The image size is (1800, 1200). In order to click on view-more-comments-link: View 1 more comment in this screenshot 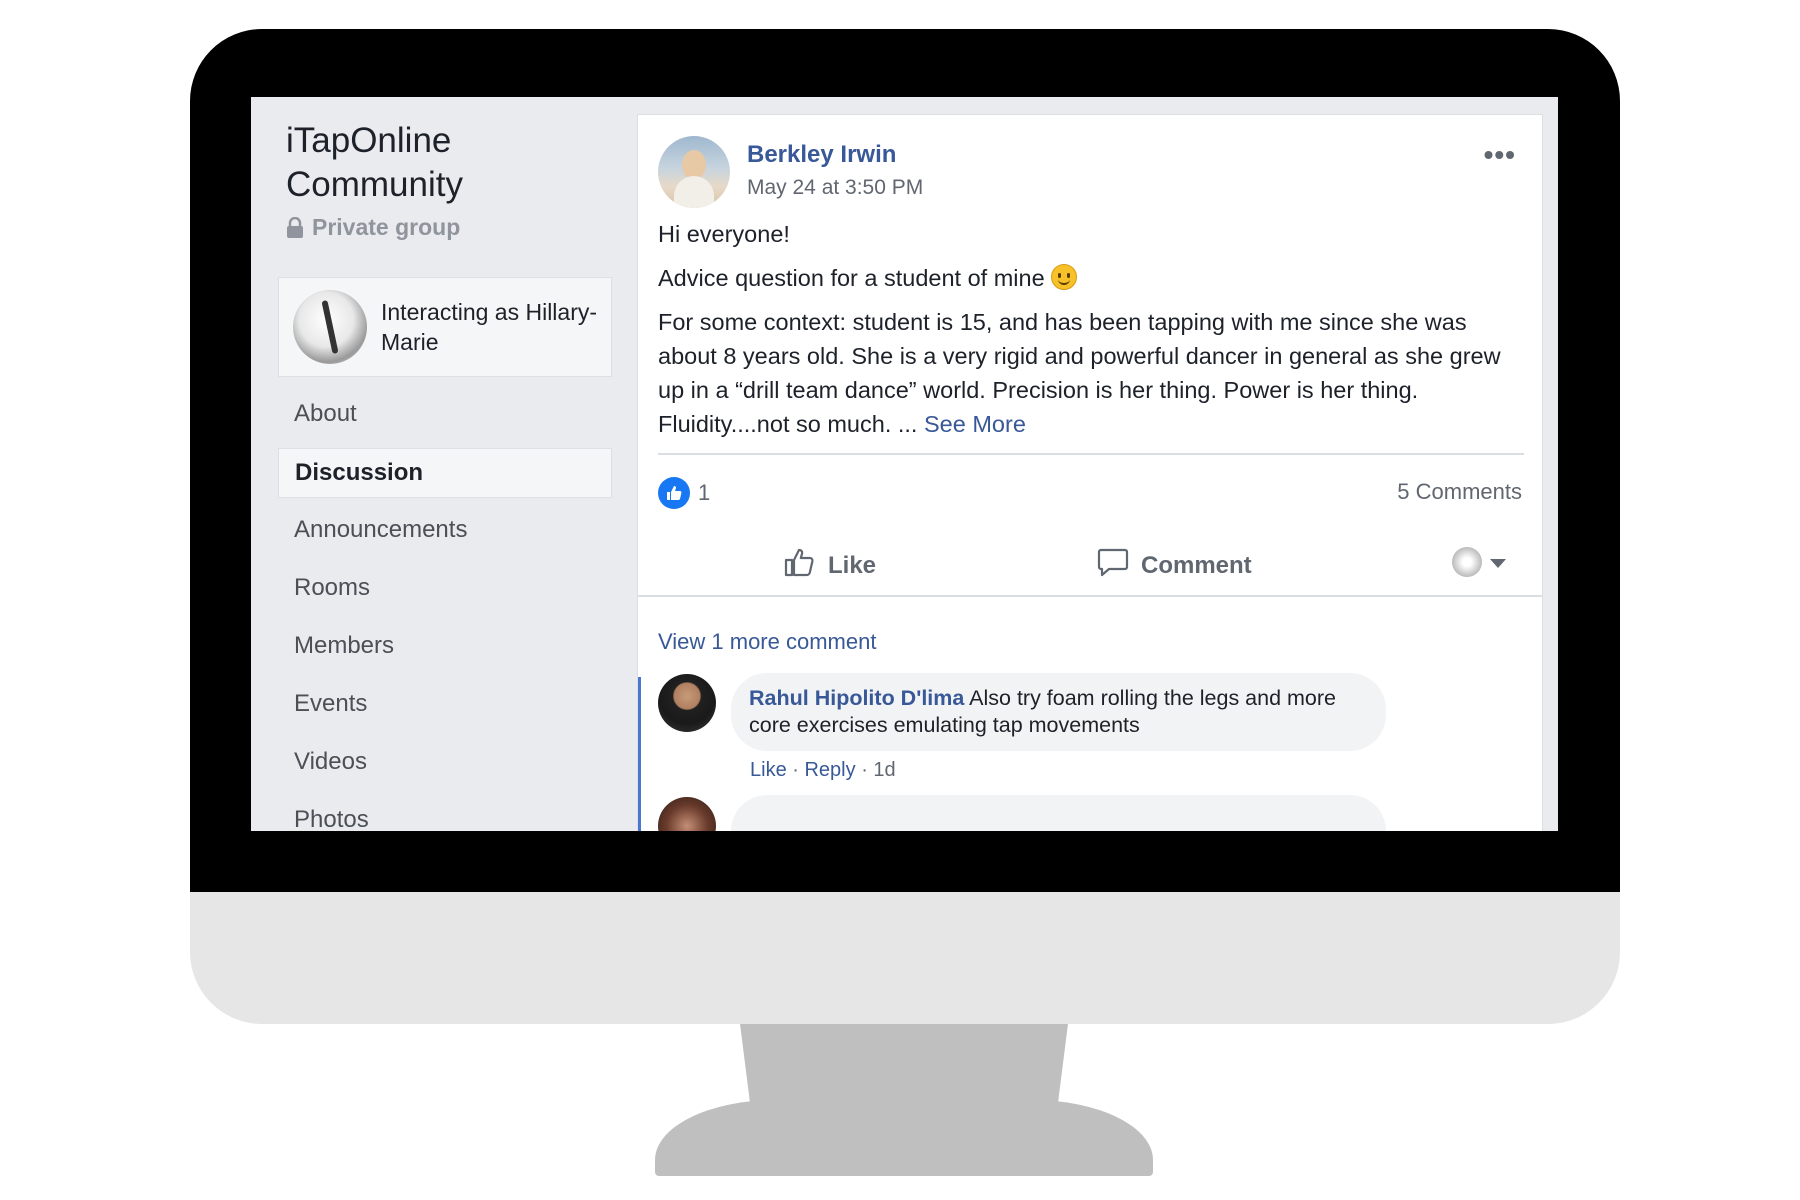, I will do `click(767, 642)`.